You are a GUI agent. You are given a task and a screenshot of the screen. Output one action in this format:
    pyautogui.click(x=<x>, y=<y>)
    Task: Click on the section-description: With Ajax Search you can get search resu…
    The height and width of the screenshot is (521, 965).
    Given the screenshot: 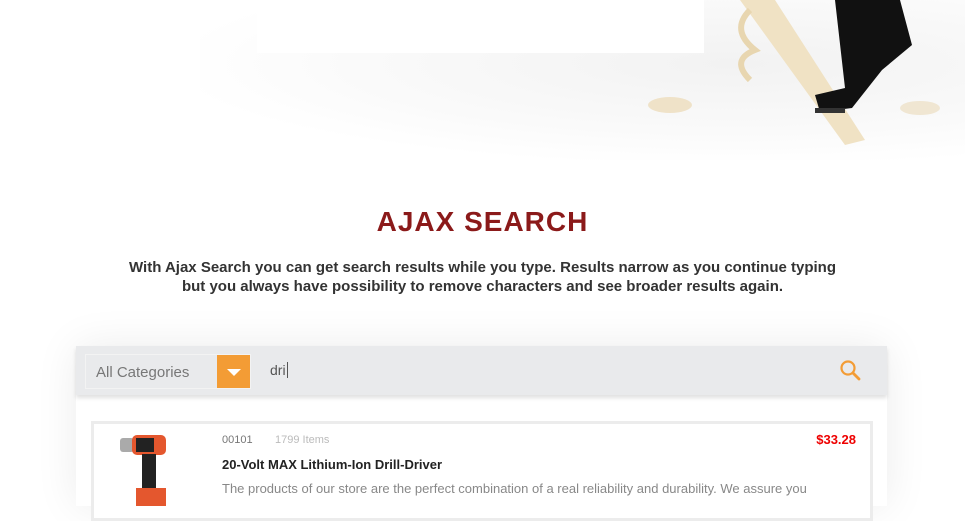 What is the action you would take?
    pyautogui.click(x=482, y=277)
    